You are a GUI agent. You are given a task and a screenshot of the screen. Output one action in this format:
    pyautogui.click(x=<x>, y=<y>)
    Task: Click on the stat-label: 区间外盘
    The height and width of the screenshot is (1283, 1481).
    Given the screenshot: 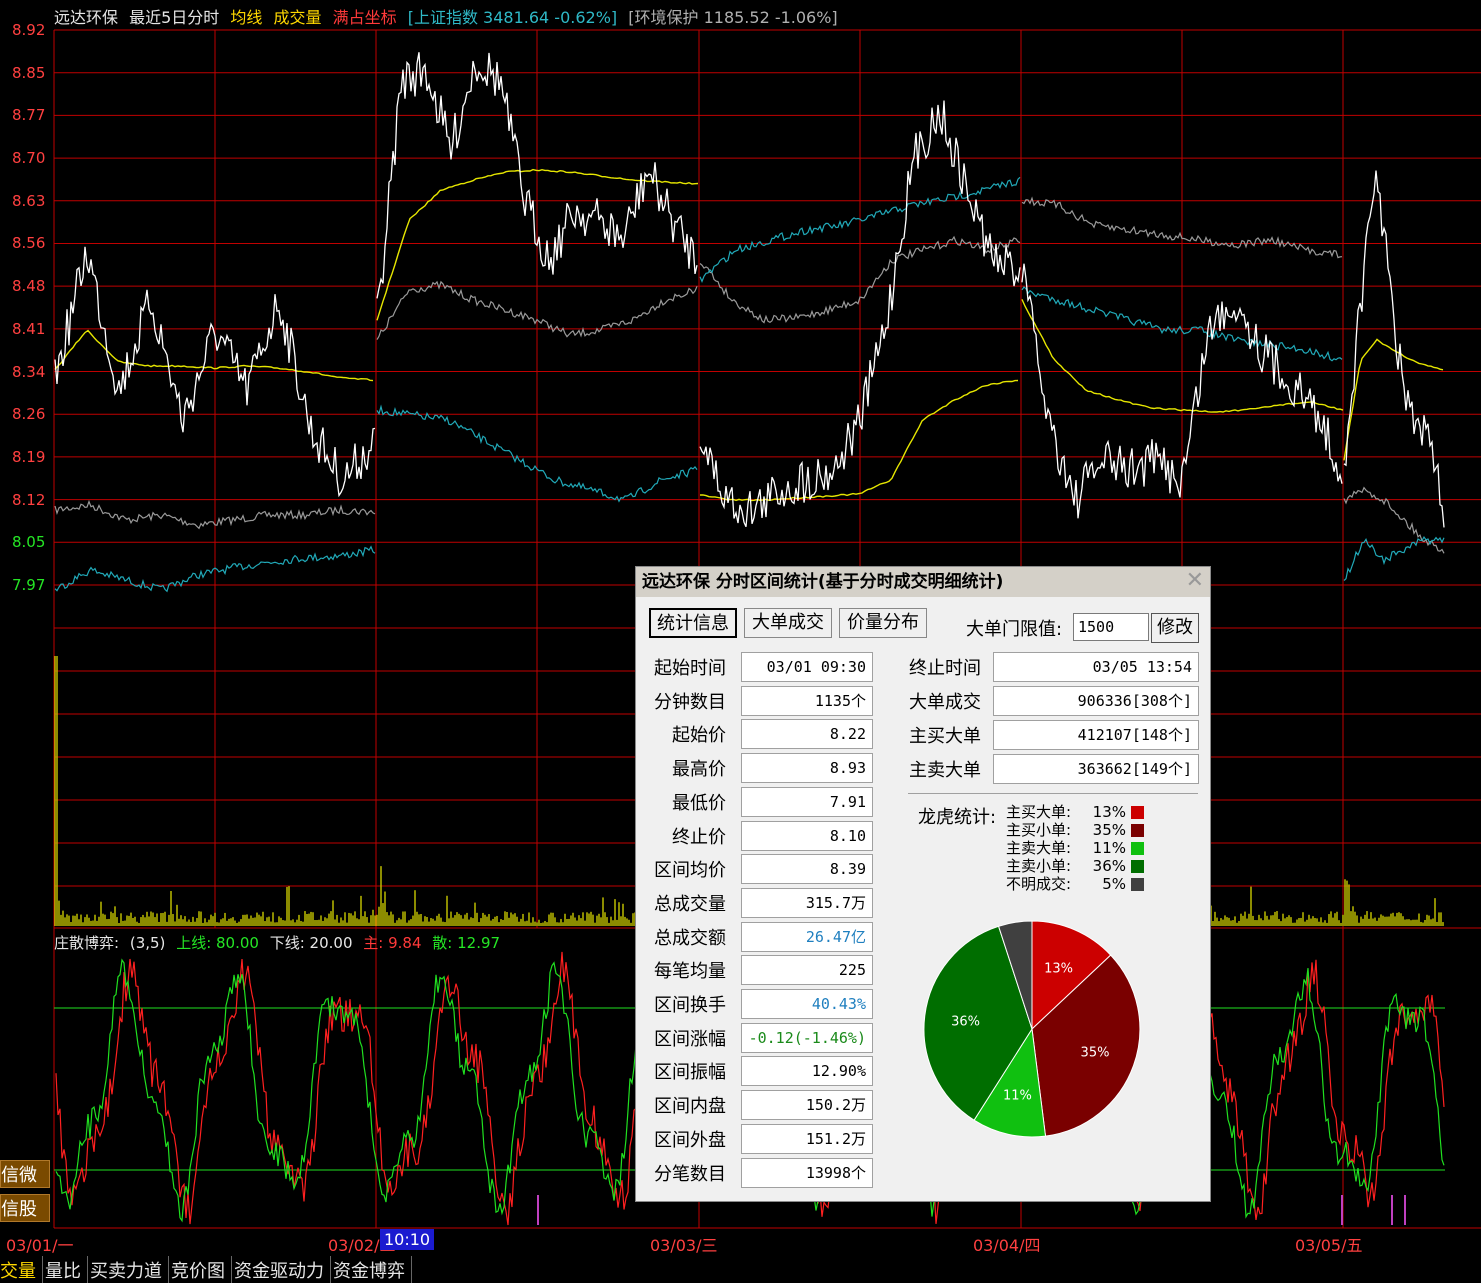 What is the action you would take?
    pyautogui.click(x=690, y=1140)
    